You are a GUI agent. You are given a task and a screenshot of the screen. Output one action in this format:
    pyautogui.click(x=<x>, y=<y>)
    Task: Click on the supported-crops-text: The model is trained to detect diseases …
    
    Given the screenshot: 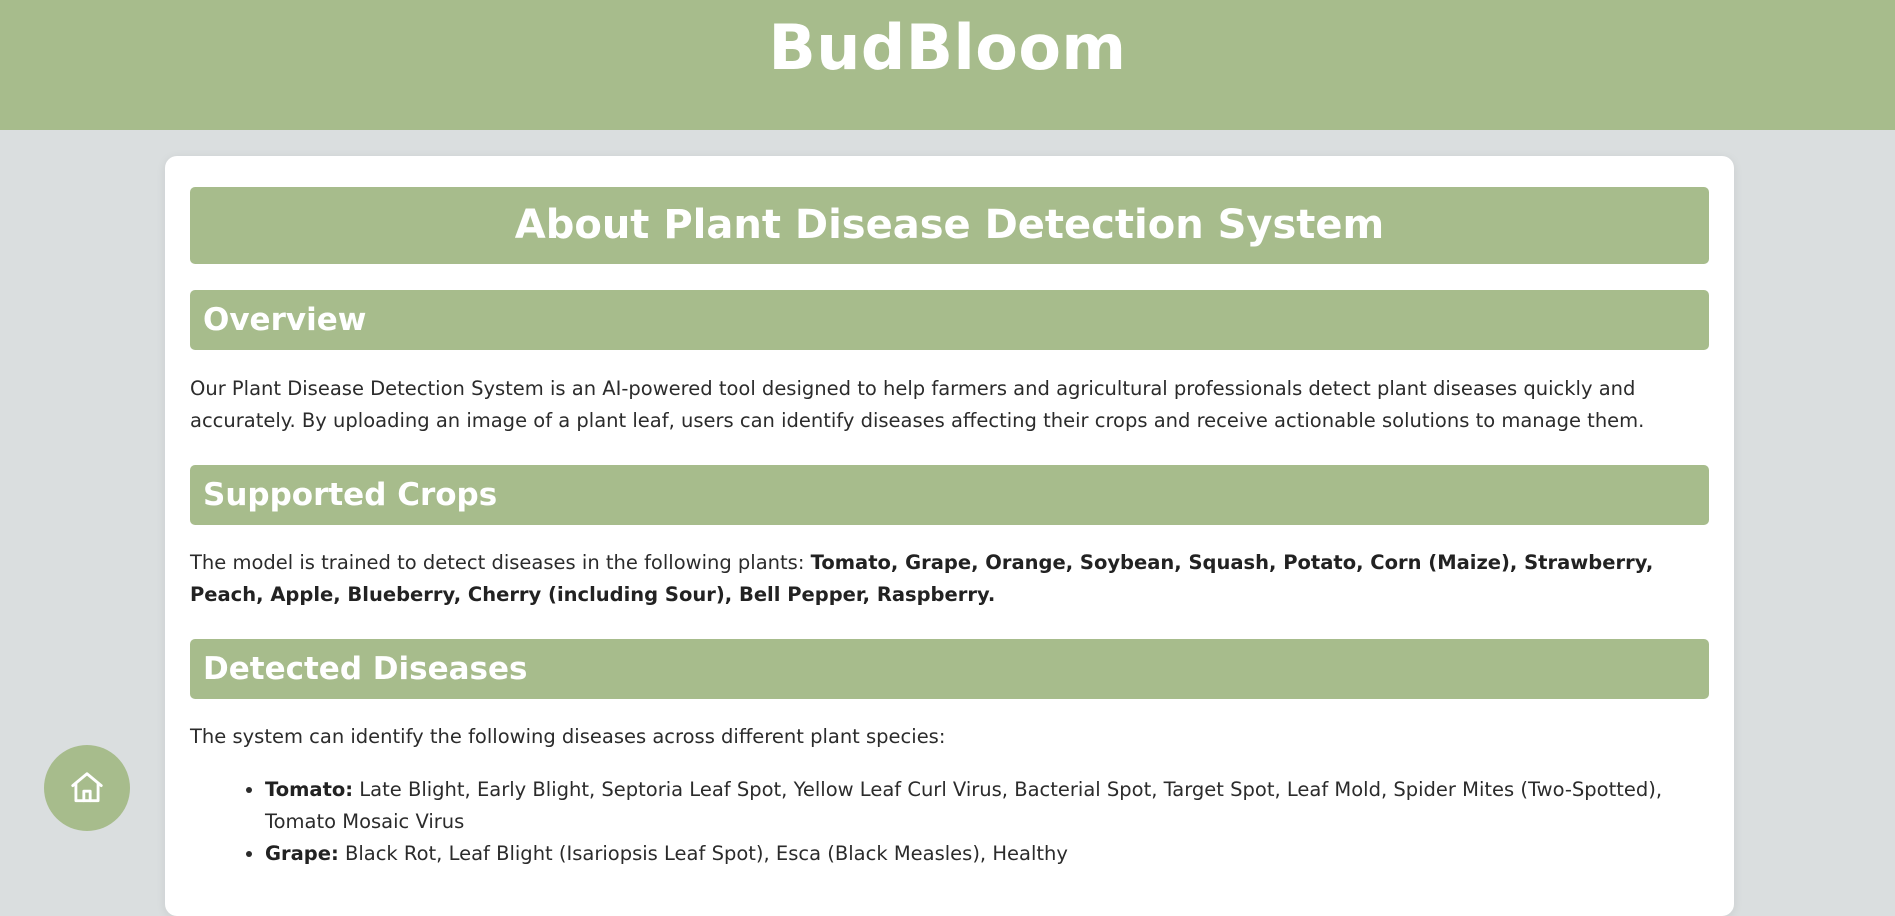 What is the action you would take?
    pyautogui.click(x=949, y=579)
    